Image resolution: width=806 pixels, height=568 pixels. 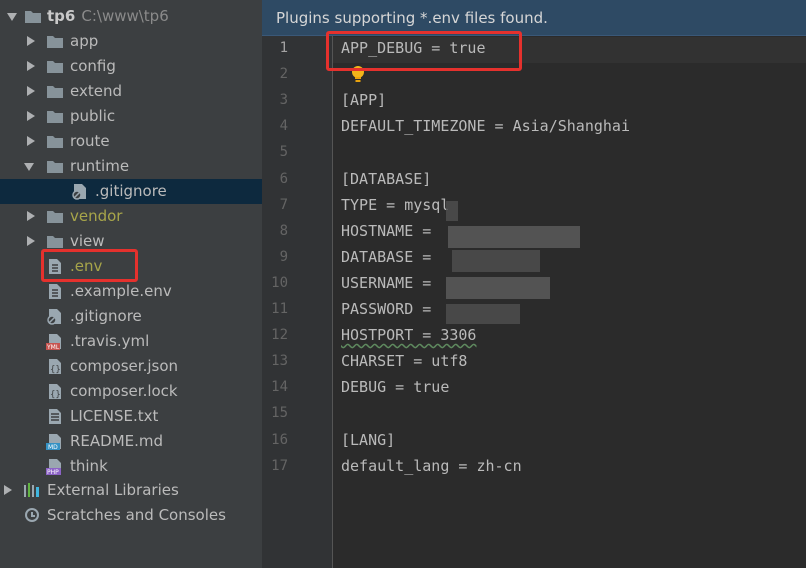 I want to click on line-number: 6, so click(x=283, y=178).